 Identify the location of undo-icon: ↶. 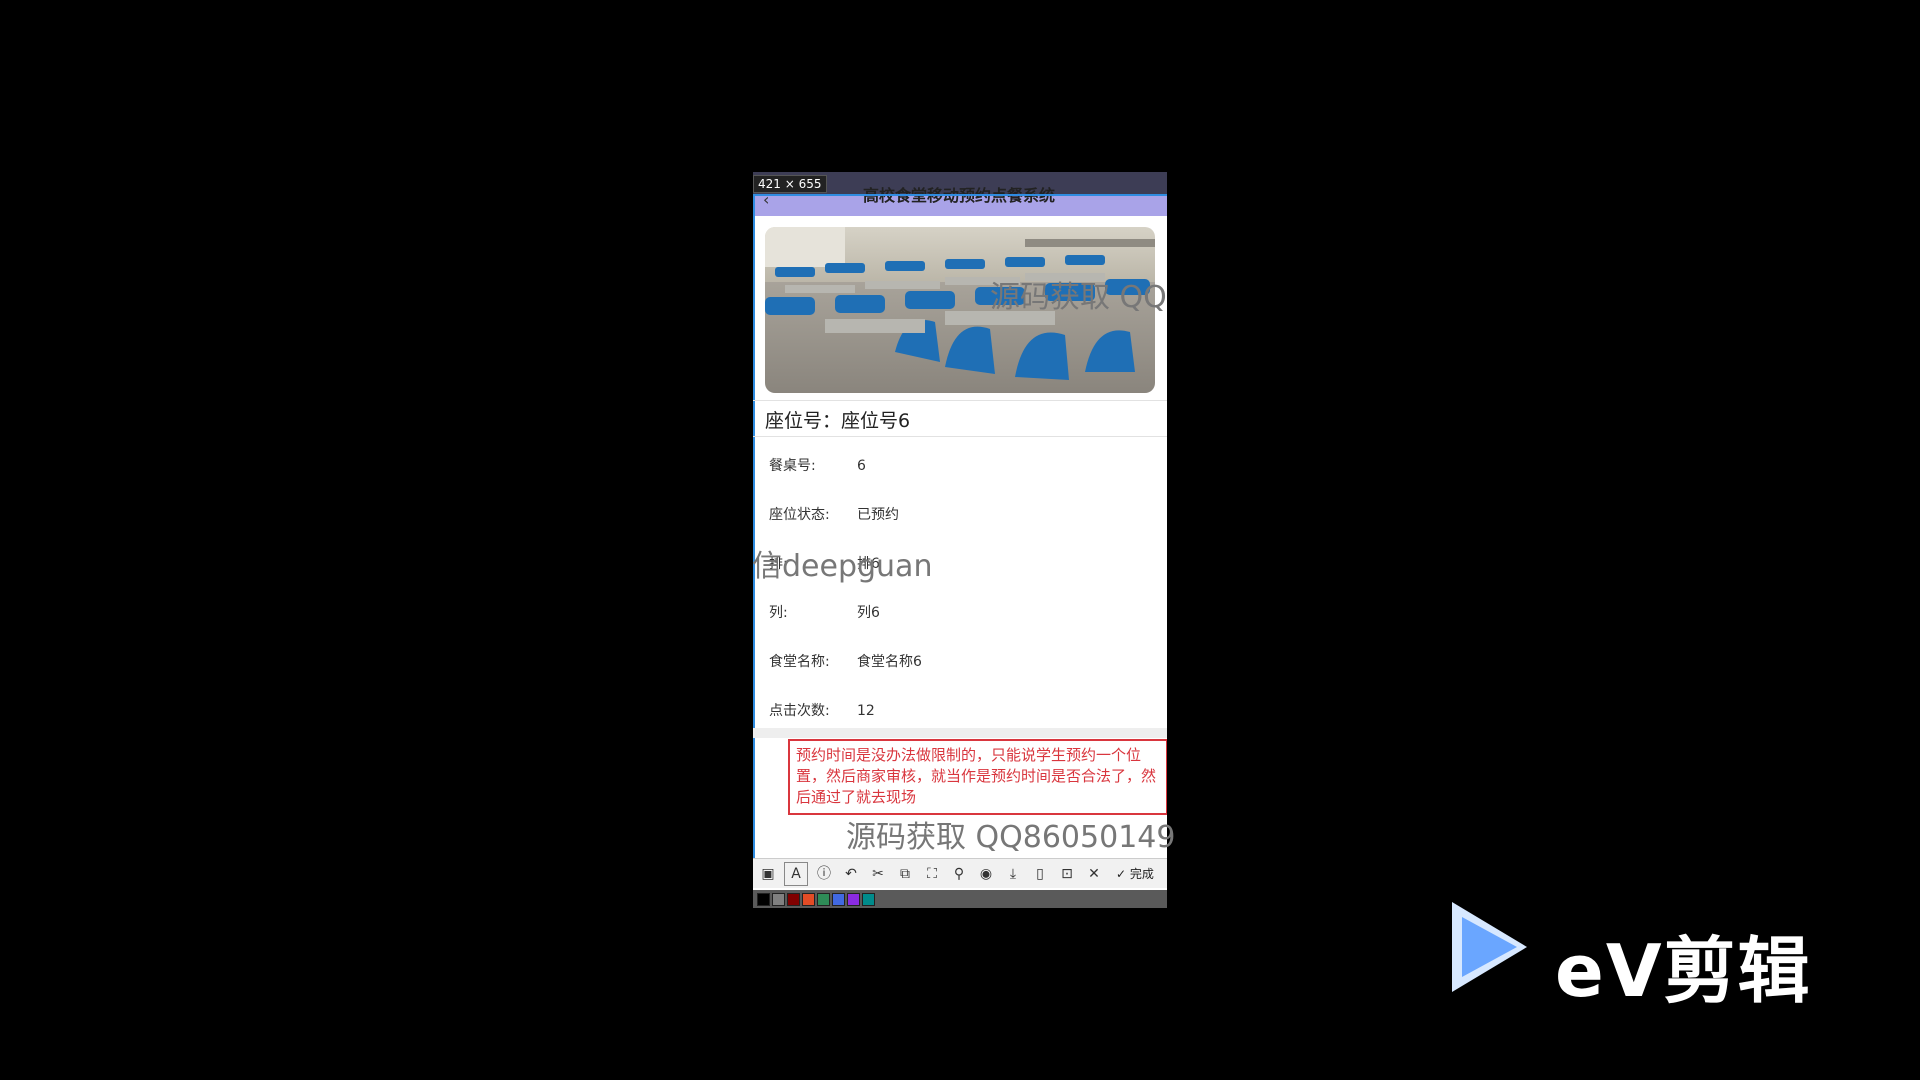
(851, 874).